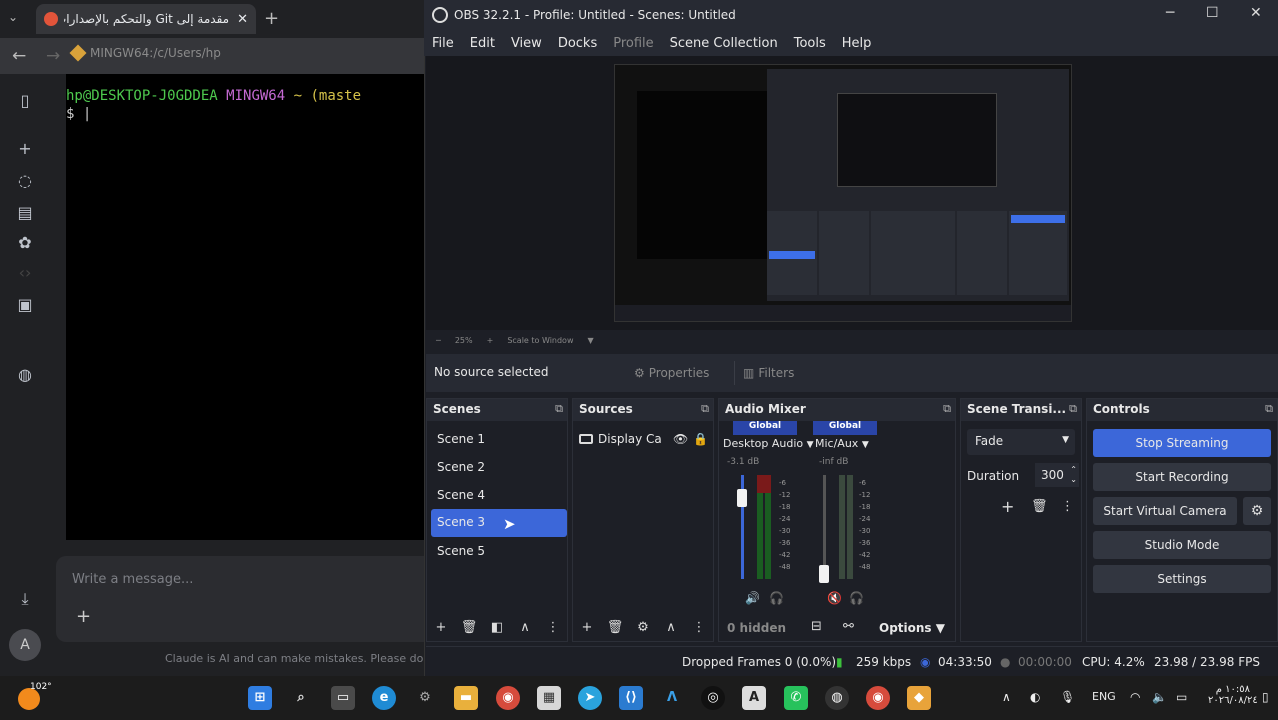 Image resolution: width=1278 pixels, height=720 pixels. What do you see at coordinates (260, 698) in the screenshot?
I see `start-menu-icon: ⊞` at bounding box center [260, 698].